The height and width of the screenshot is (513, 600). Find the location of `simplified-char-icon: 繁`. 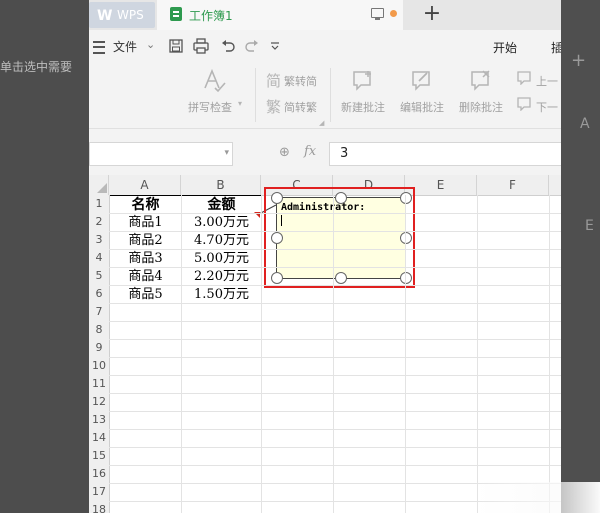

simplified-char-icon: 繁 is located at coordinates (274, 107).